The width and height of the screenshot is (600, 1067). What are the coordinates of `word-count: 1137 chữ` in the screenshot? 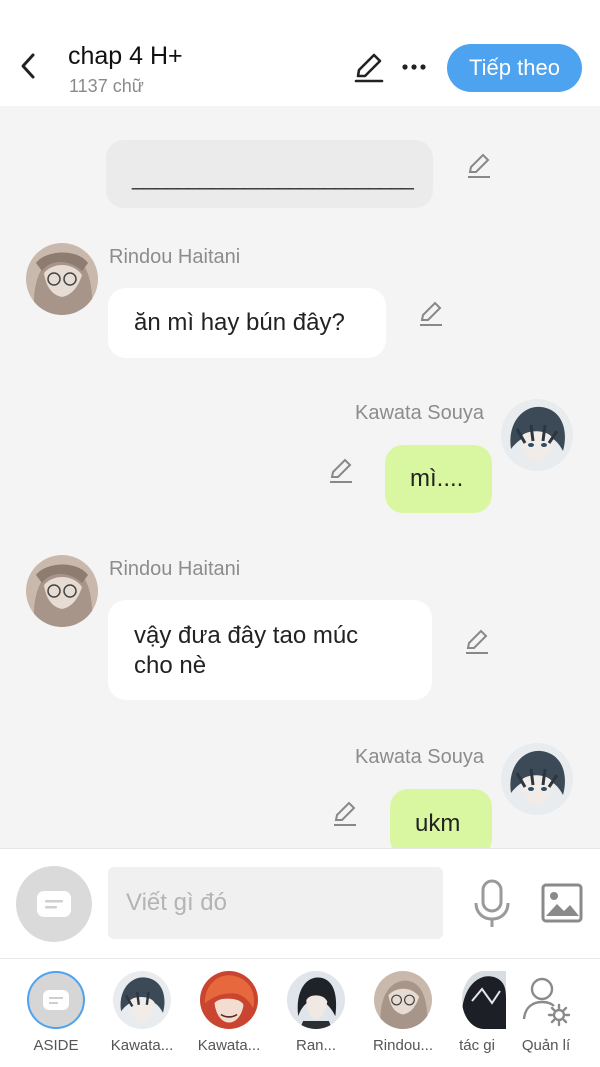 It's located at (106, 86).